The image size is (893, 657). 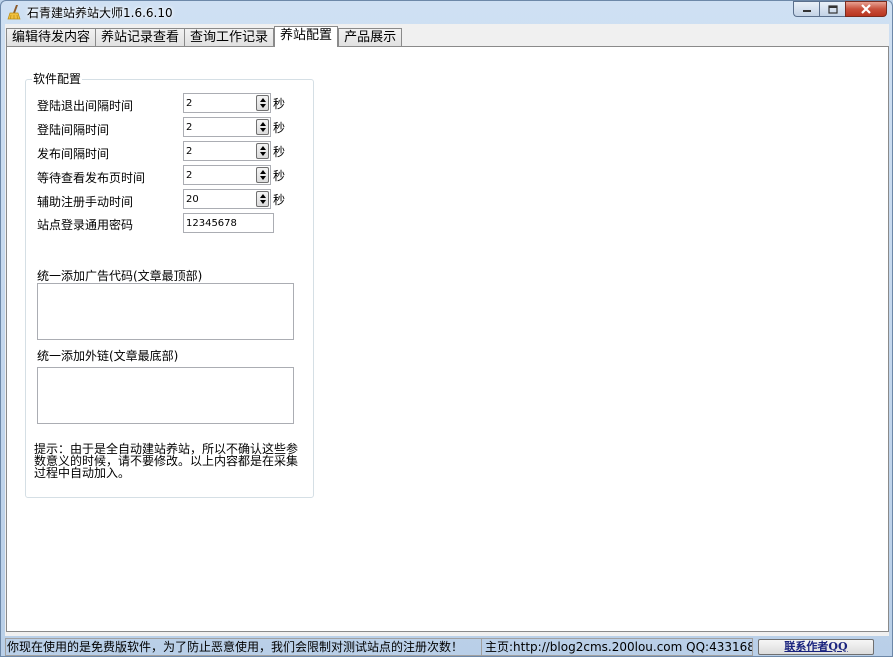 I want to click on maximize-icon, so click(x=832, y=9).